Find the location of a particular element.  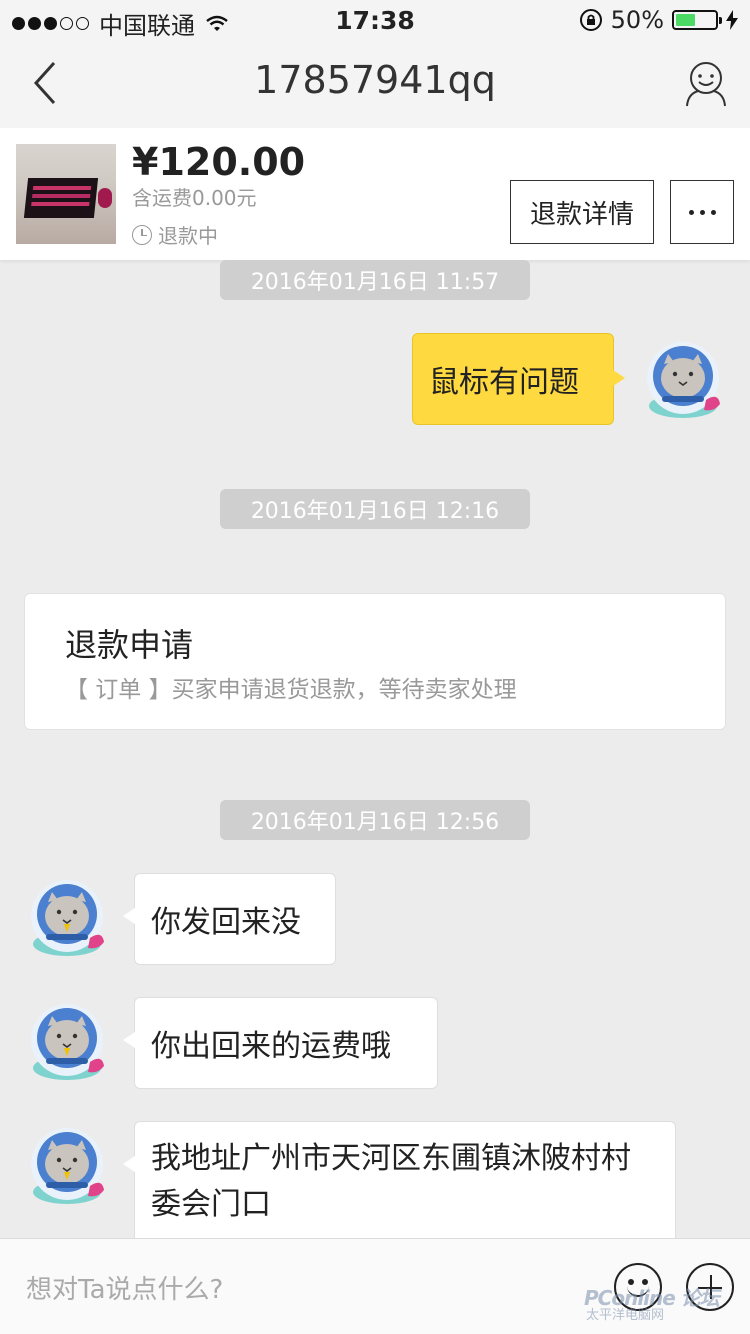

rotation-lock-icon is located at coordinates (590, 20).